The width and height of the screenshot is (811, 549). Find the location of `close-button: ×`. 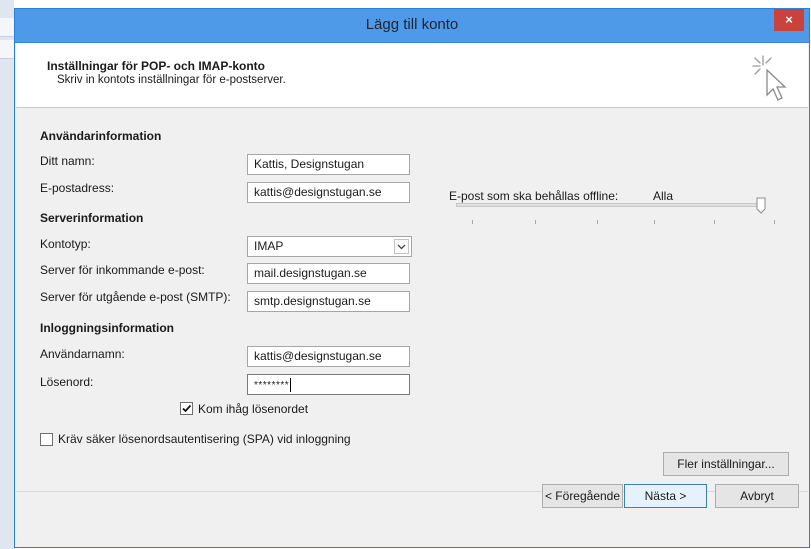

close-button: × is located at coordinates (789, 20).